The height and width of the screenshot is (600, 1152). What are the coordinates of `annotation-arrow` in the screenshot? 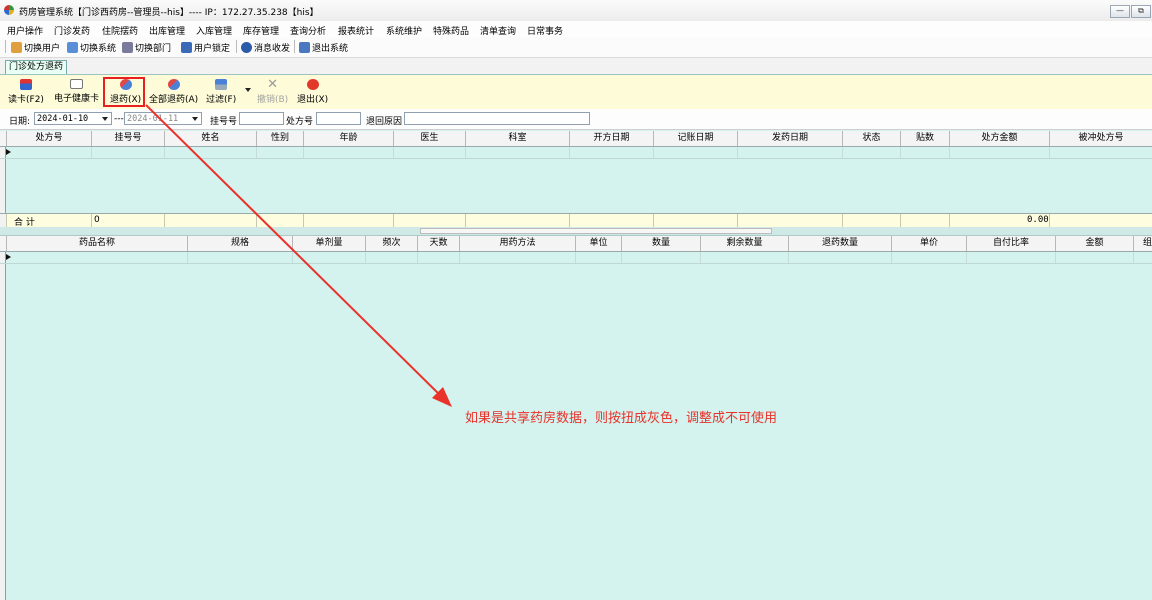 It's located at (298, 255).